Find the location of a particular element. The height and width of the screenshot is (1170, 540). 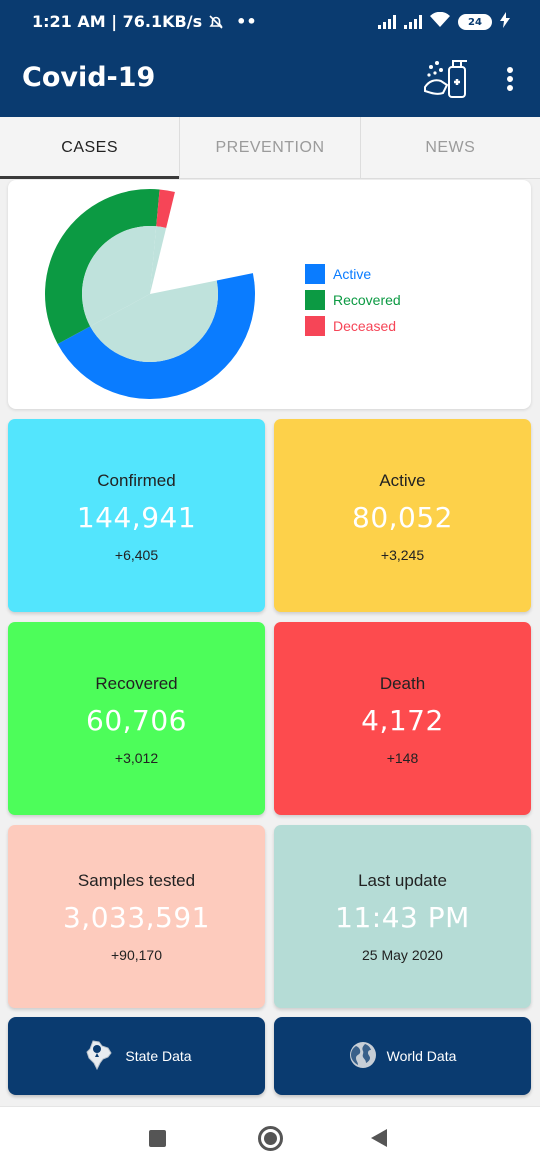

app-bar: Covid-19 is located at coordinates (270, 78).